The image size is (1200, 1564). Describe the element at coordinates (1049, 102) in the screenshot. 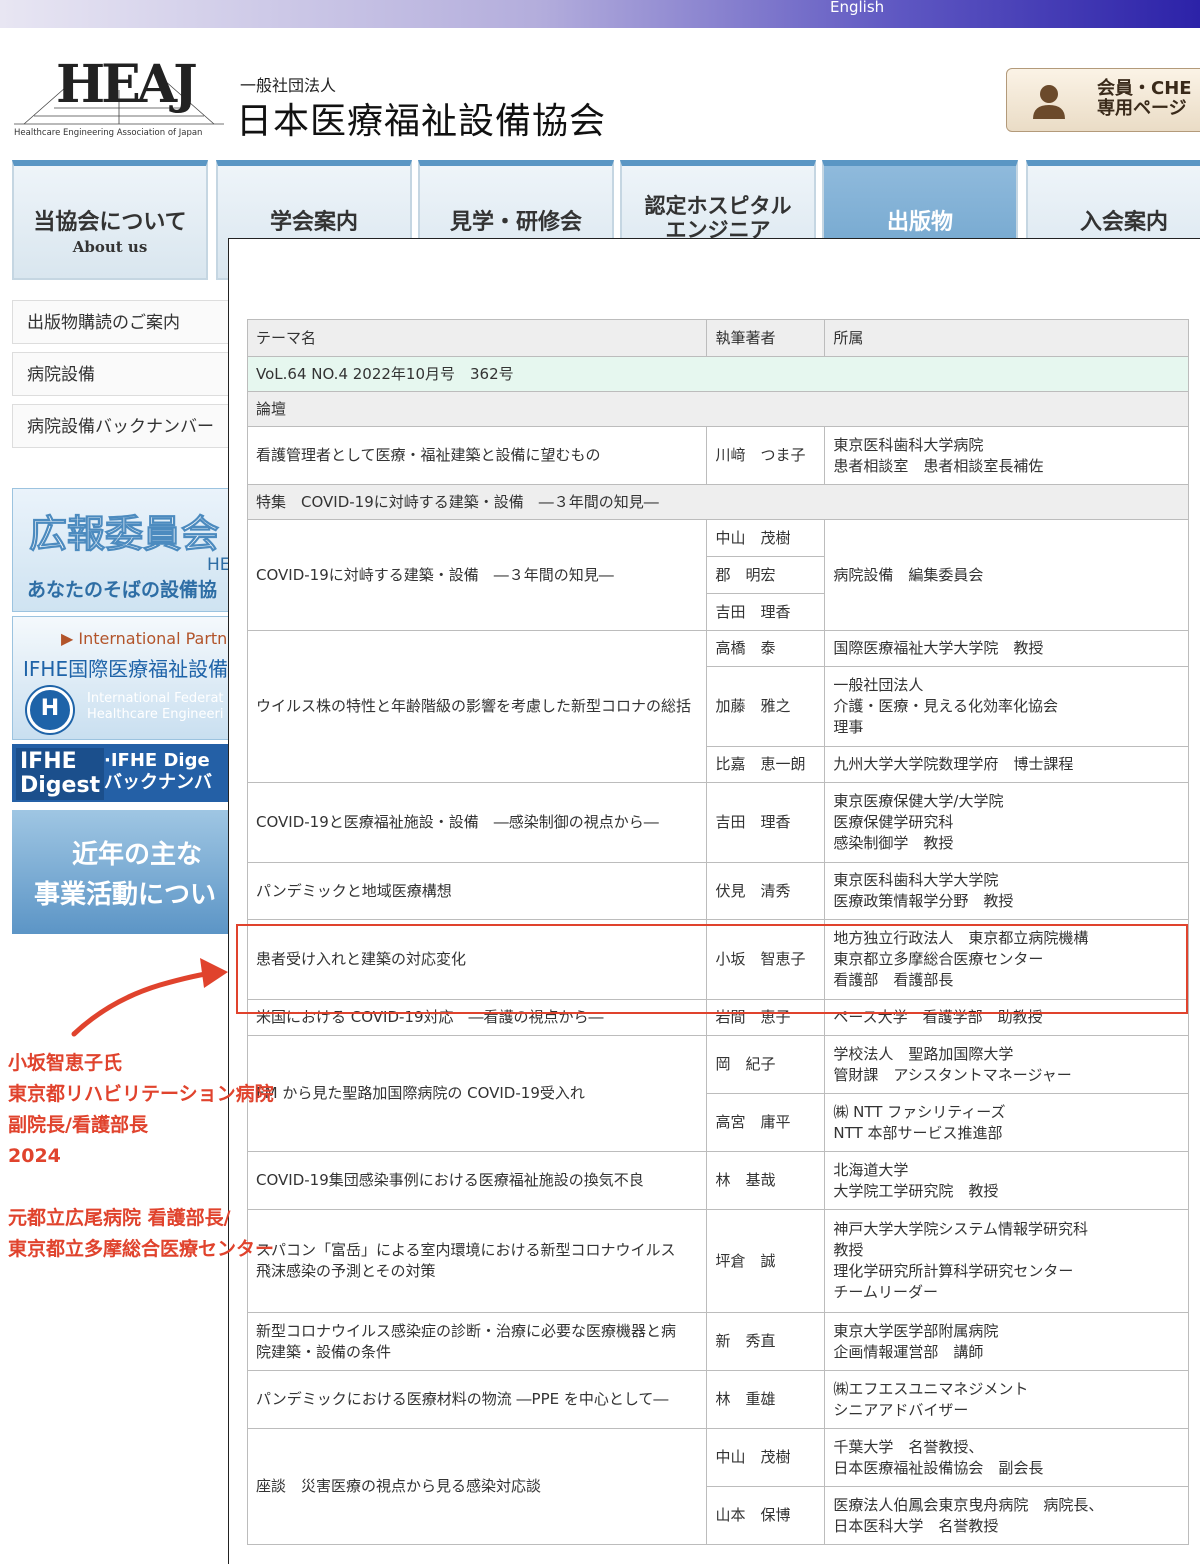

I see `user-icon` at that location.